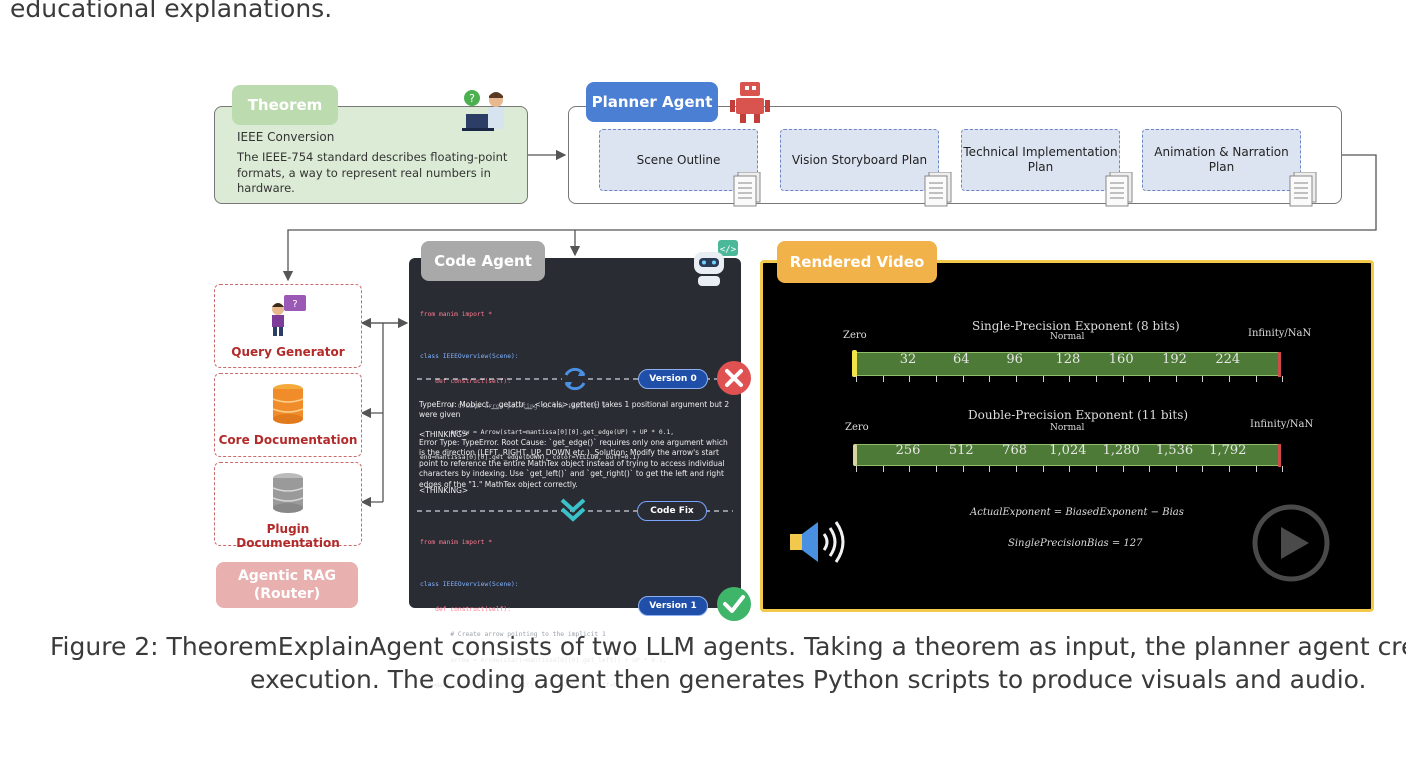 Image resolution: width=1406 pixels, height=780 pixels. Describe the element at coordinates (652, 102) in the screenshot. I see `planner-agent-label: Planner Agent` at that location.